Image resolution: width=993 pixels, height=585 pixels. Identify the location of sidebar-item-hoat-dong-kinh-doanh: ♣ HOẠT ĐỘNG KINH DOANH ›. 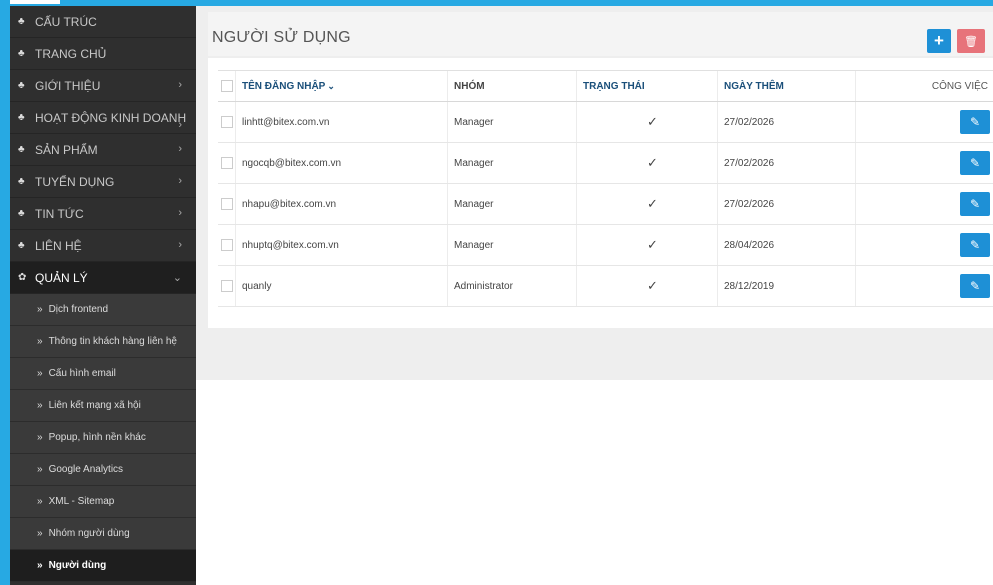
(103, 118).